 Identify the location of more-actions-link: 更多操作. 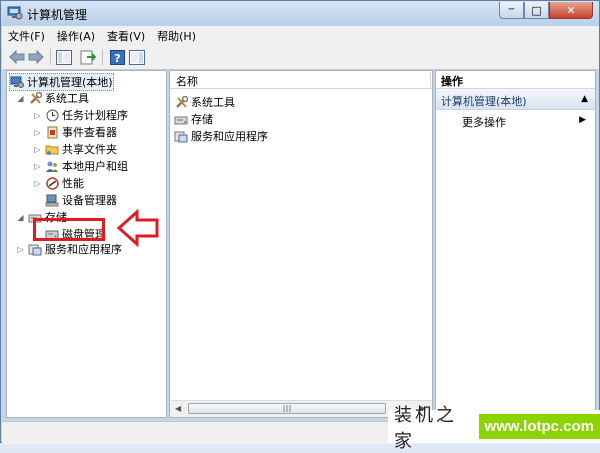
(484, 122).